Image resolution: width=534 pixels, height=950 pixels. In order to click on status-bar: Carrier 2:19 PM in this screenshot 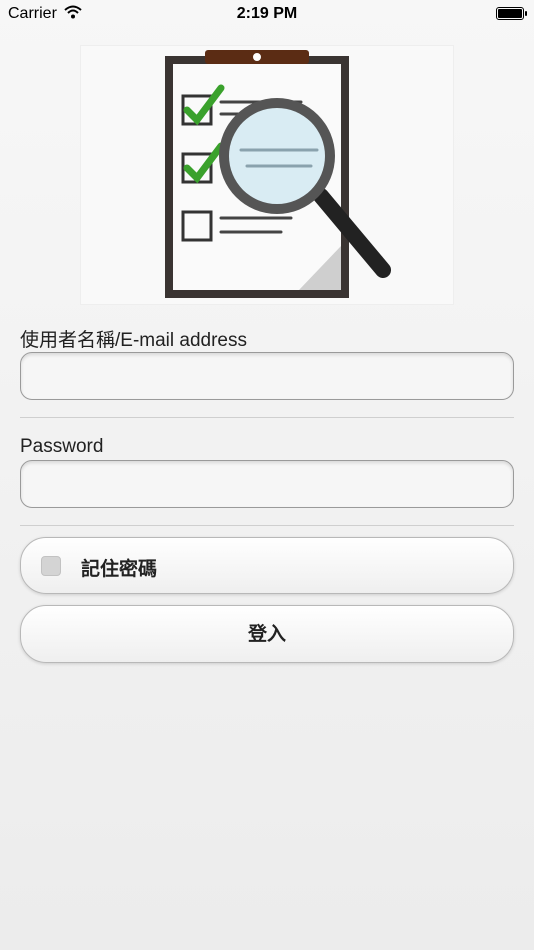, I will do `click(267, 14)`.